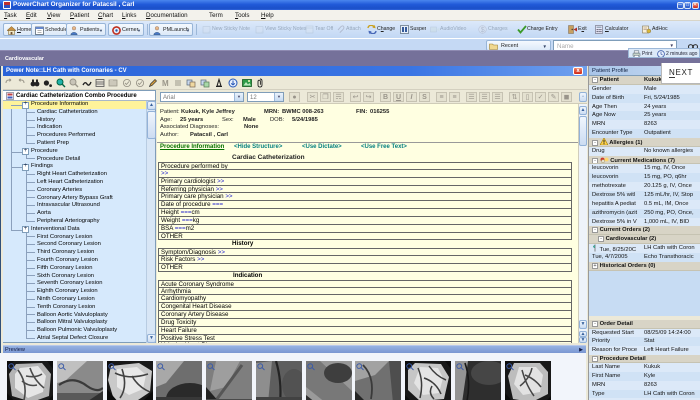  What do you see at coordinates (165, 83) in the screenshot?
I see `svg-text: M` at bounding box center [165, 83].